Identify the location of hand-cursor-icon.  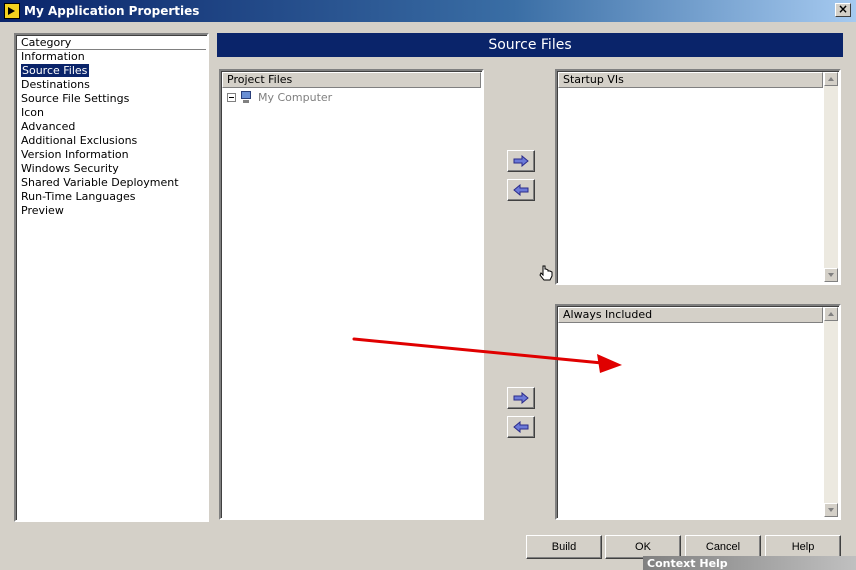
(546, 273).